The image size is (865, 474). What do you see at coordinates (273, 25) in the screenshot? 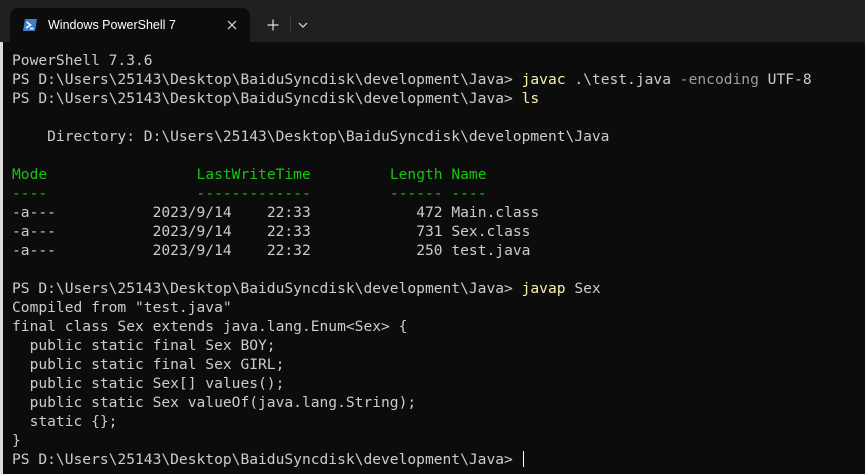
I see `plus-icon` at bounding box center [273, 25].